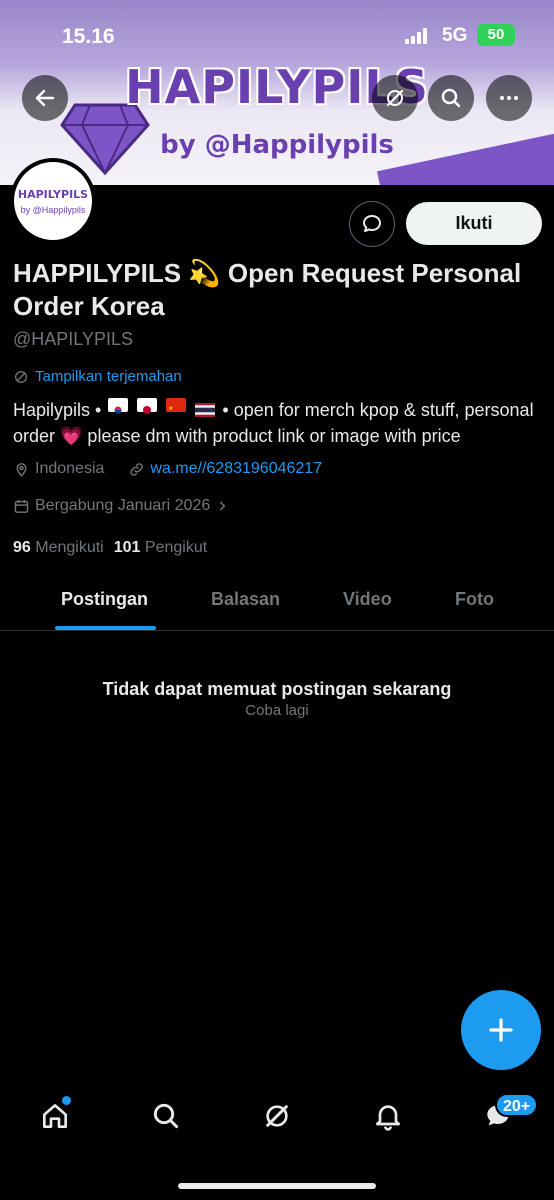 This screenshot has width=554, height=1200. What do you see at coordinates (21, 376) in the screenshot?
I see `translate-icon` at bounding box center [21, 376].